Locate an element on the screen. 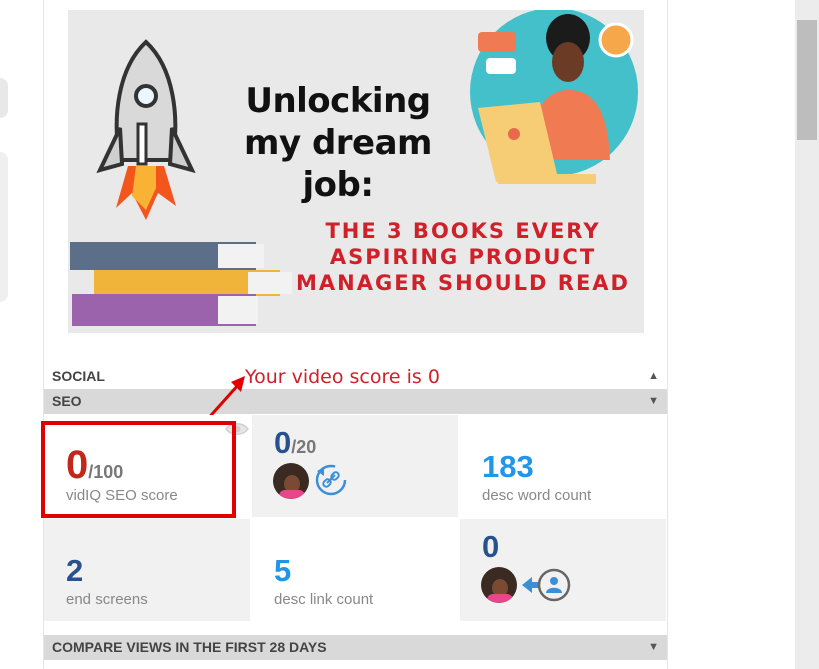 The width and height of the screenshot is (819, 669). desc-link-count-value: 5 is located at coordinates (283, 570).